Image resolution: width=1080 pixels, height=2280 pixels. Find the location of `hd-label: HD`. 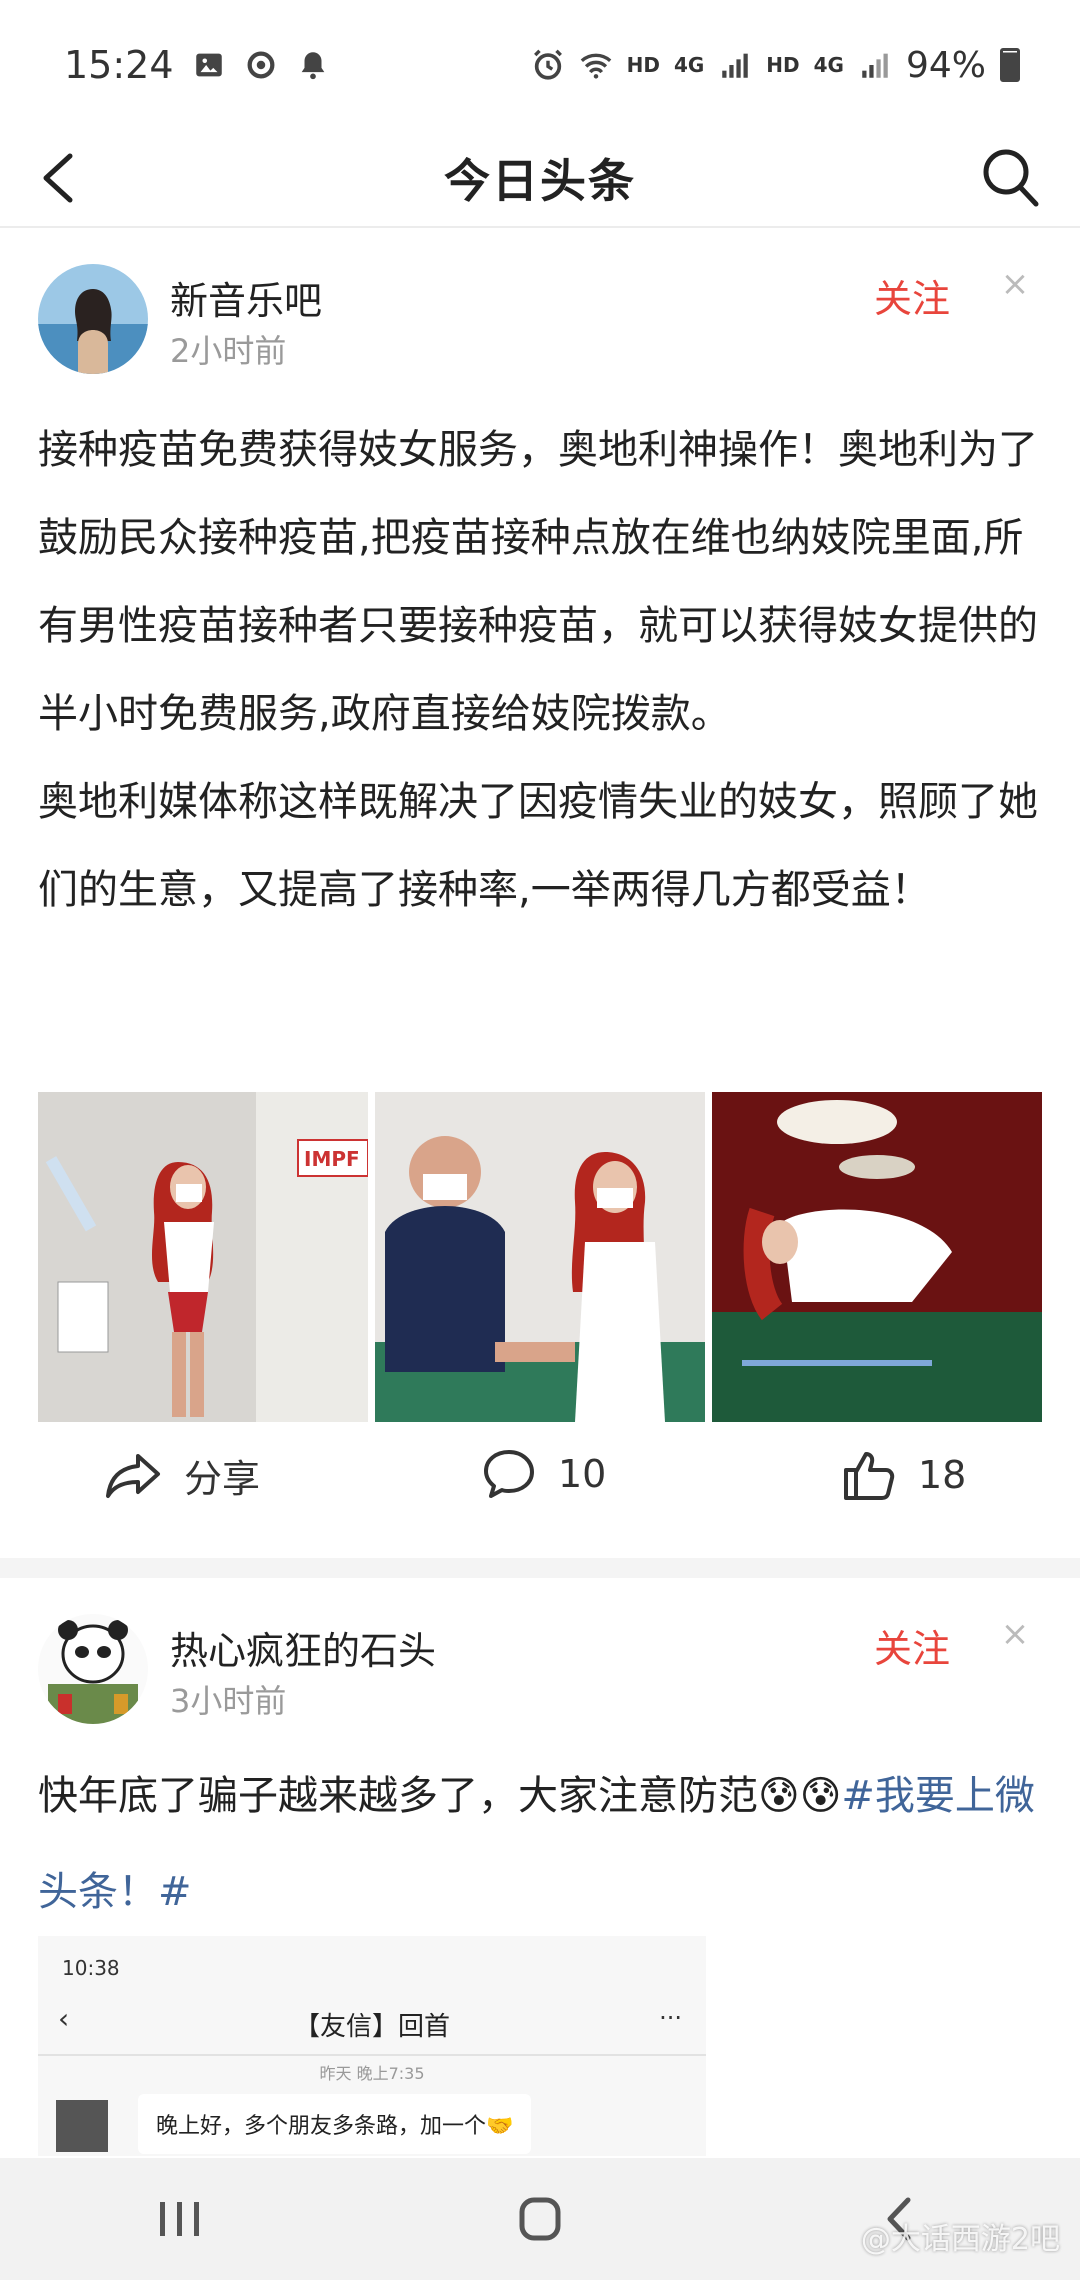

hd-label: HD is located at coordinates (643, 65).